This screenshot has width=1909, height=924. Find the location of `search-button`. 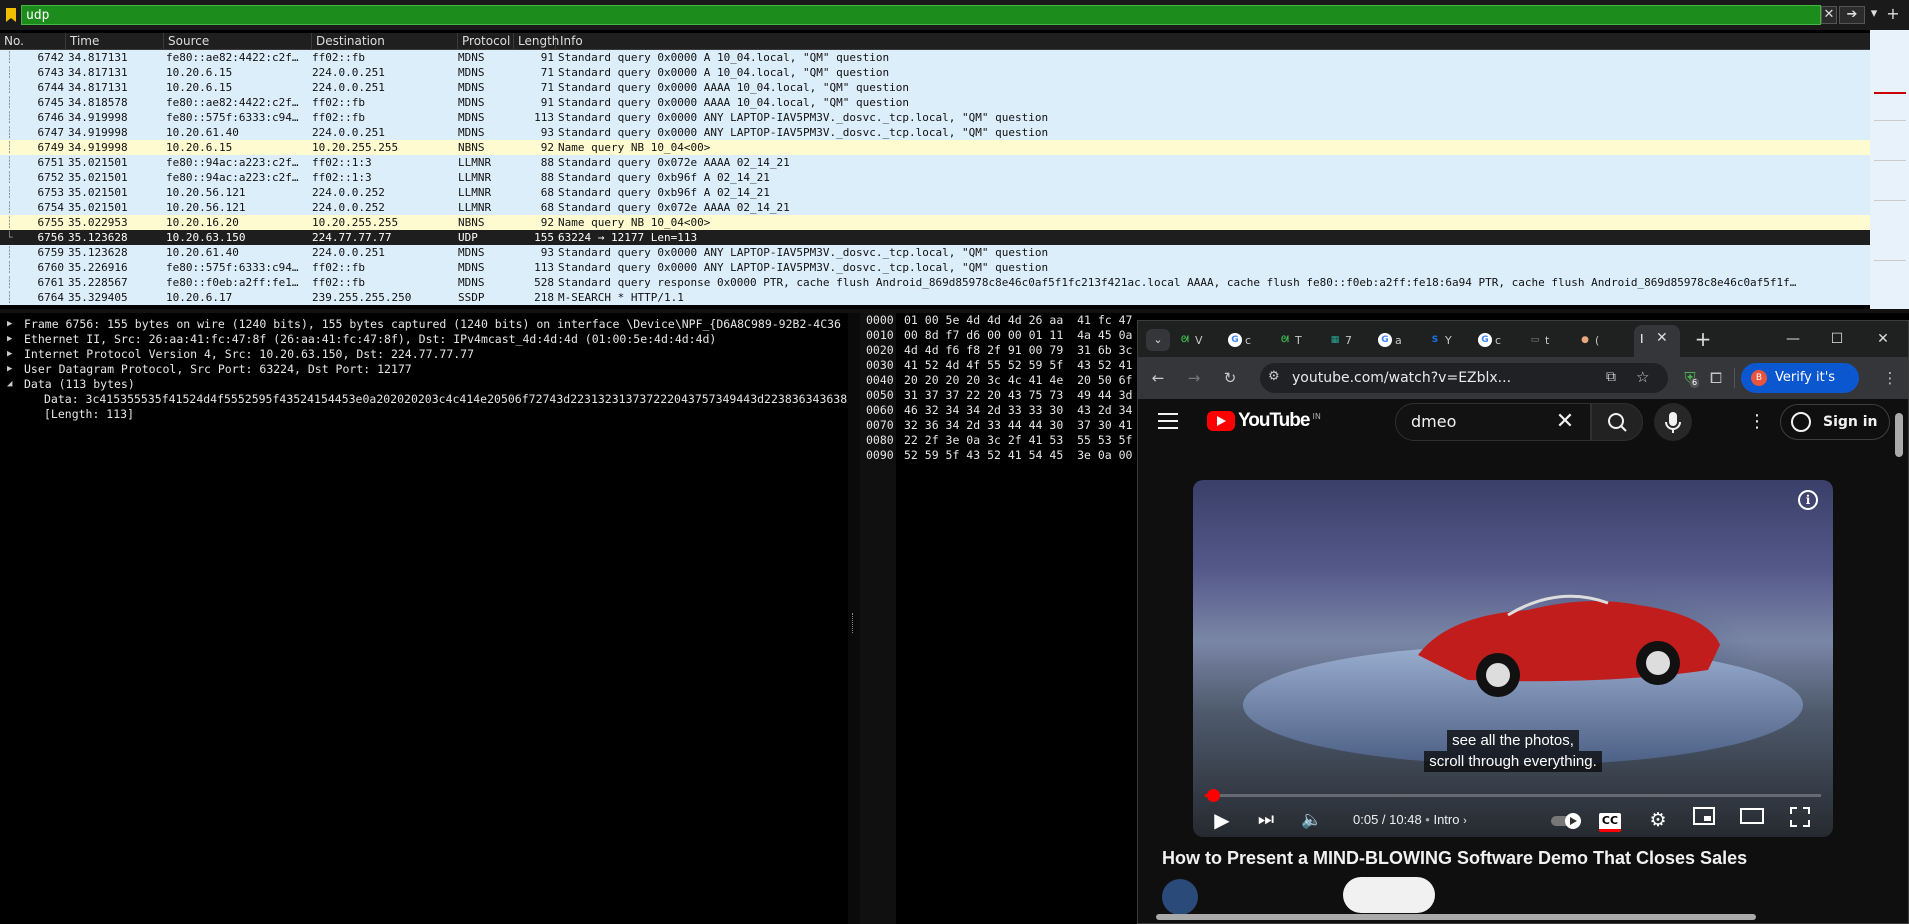

search-button is located at coordinates (1617, 422).